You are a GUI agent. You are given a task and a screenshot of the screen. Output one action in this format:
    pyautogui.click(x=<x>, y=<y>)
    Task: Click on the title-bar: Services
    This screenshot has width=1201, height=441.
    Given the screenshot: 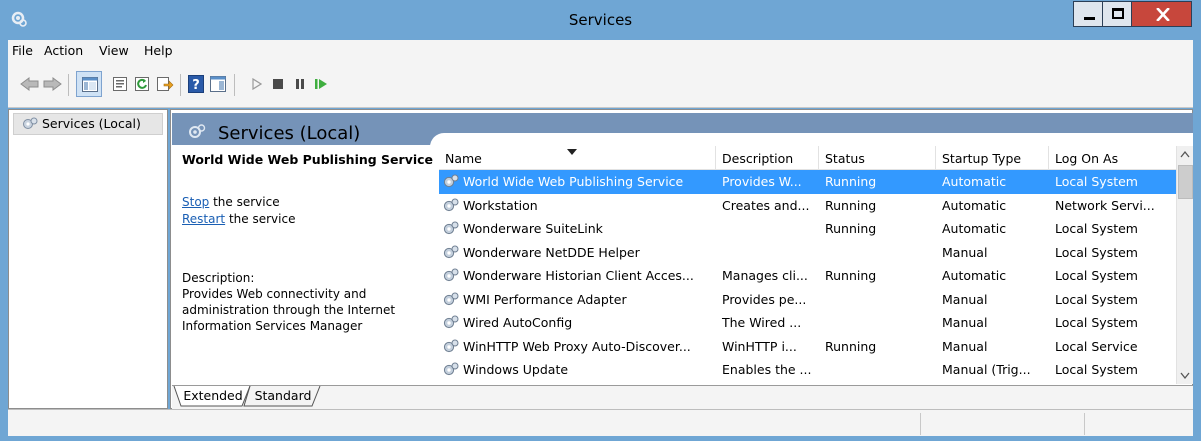 What is the action you would take?
    pyautogui.click(x=600, y=20)
    